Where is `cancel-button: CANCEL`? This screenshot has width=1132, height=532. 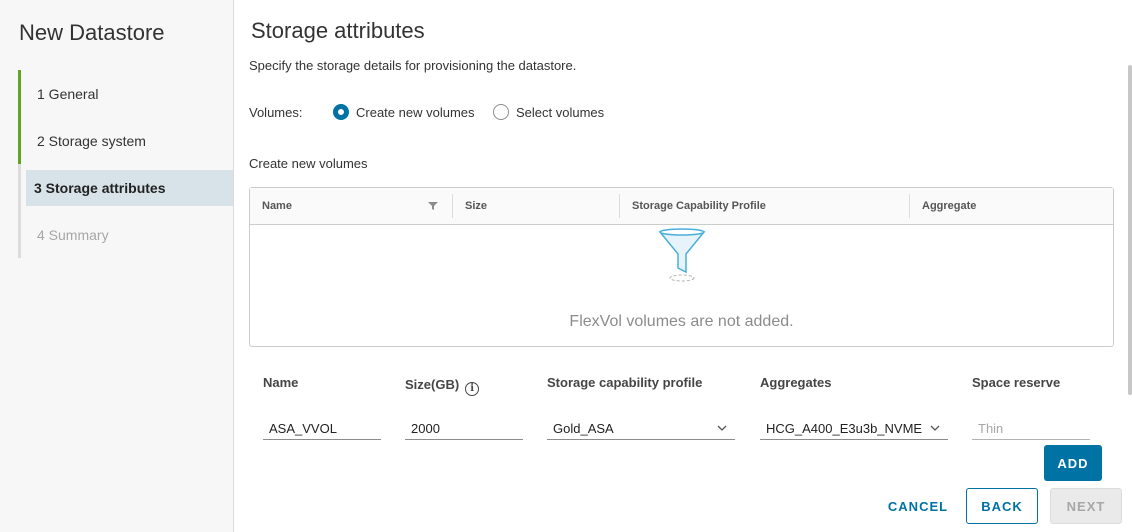 cancel-button: CANCEL is located at coordinates (918, 506).